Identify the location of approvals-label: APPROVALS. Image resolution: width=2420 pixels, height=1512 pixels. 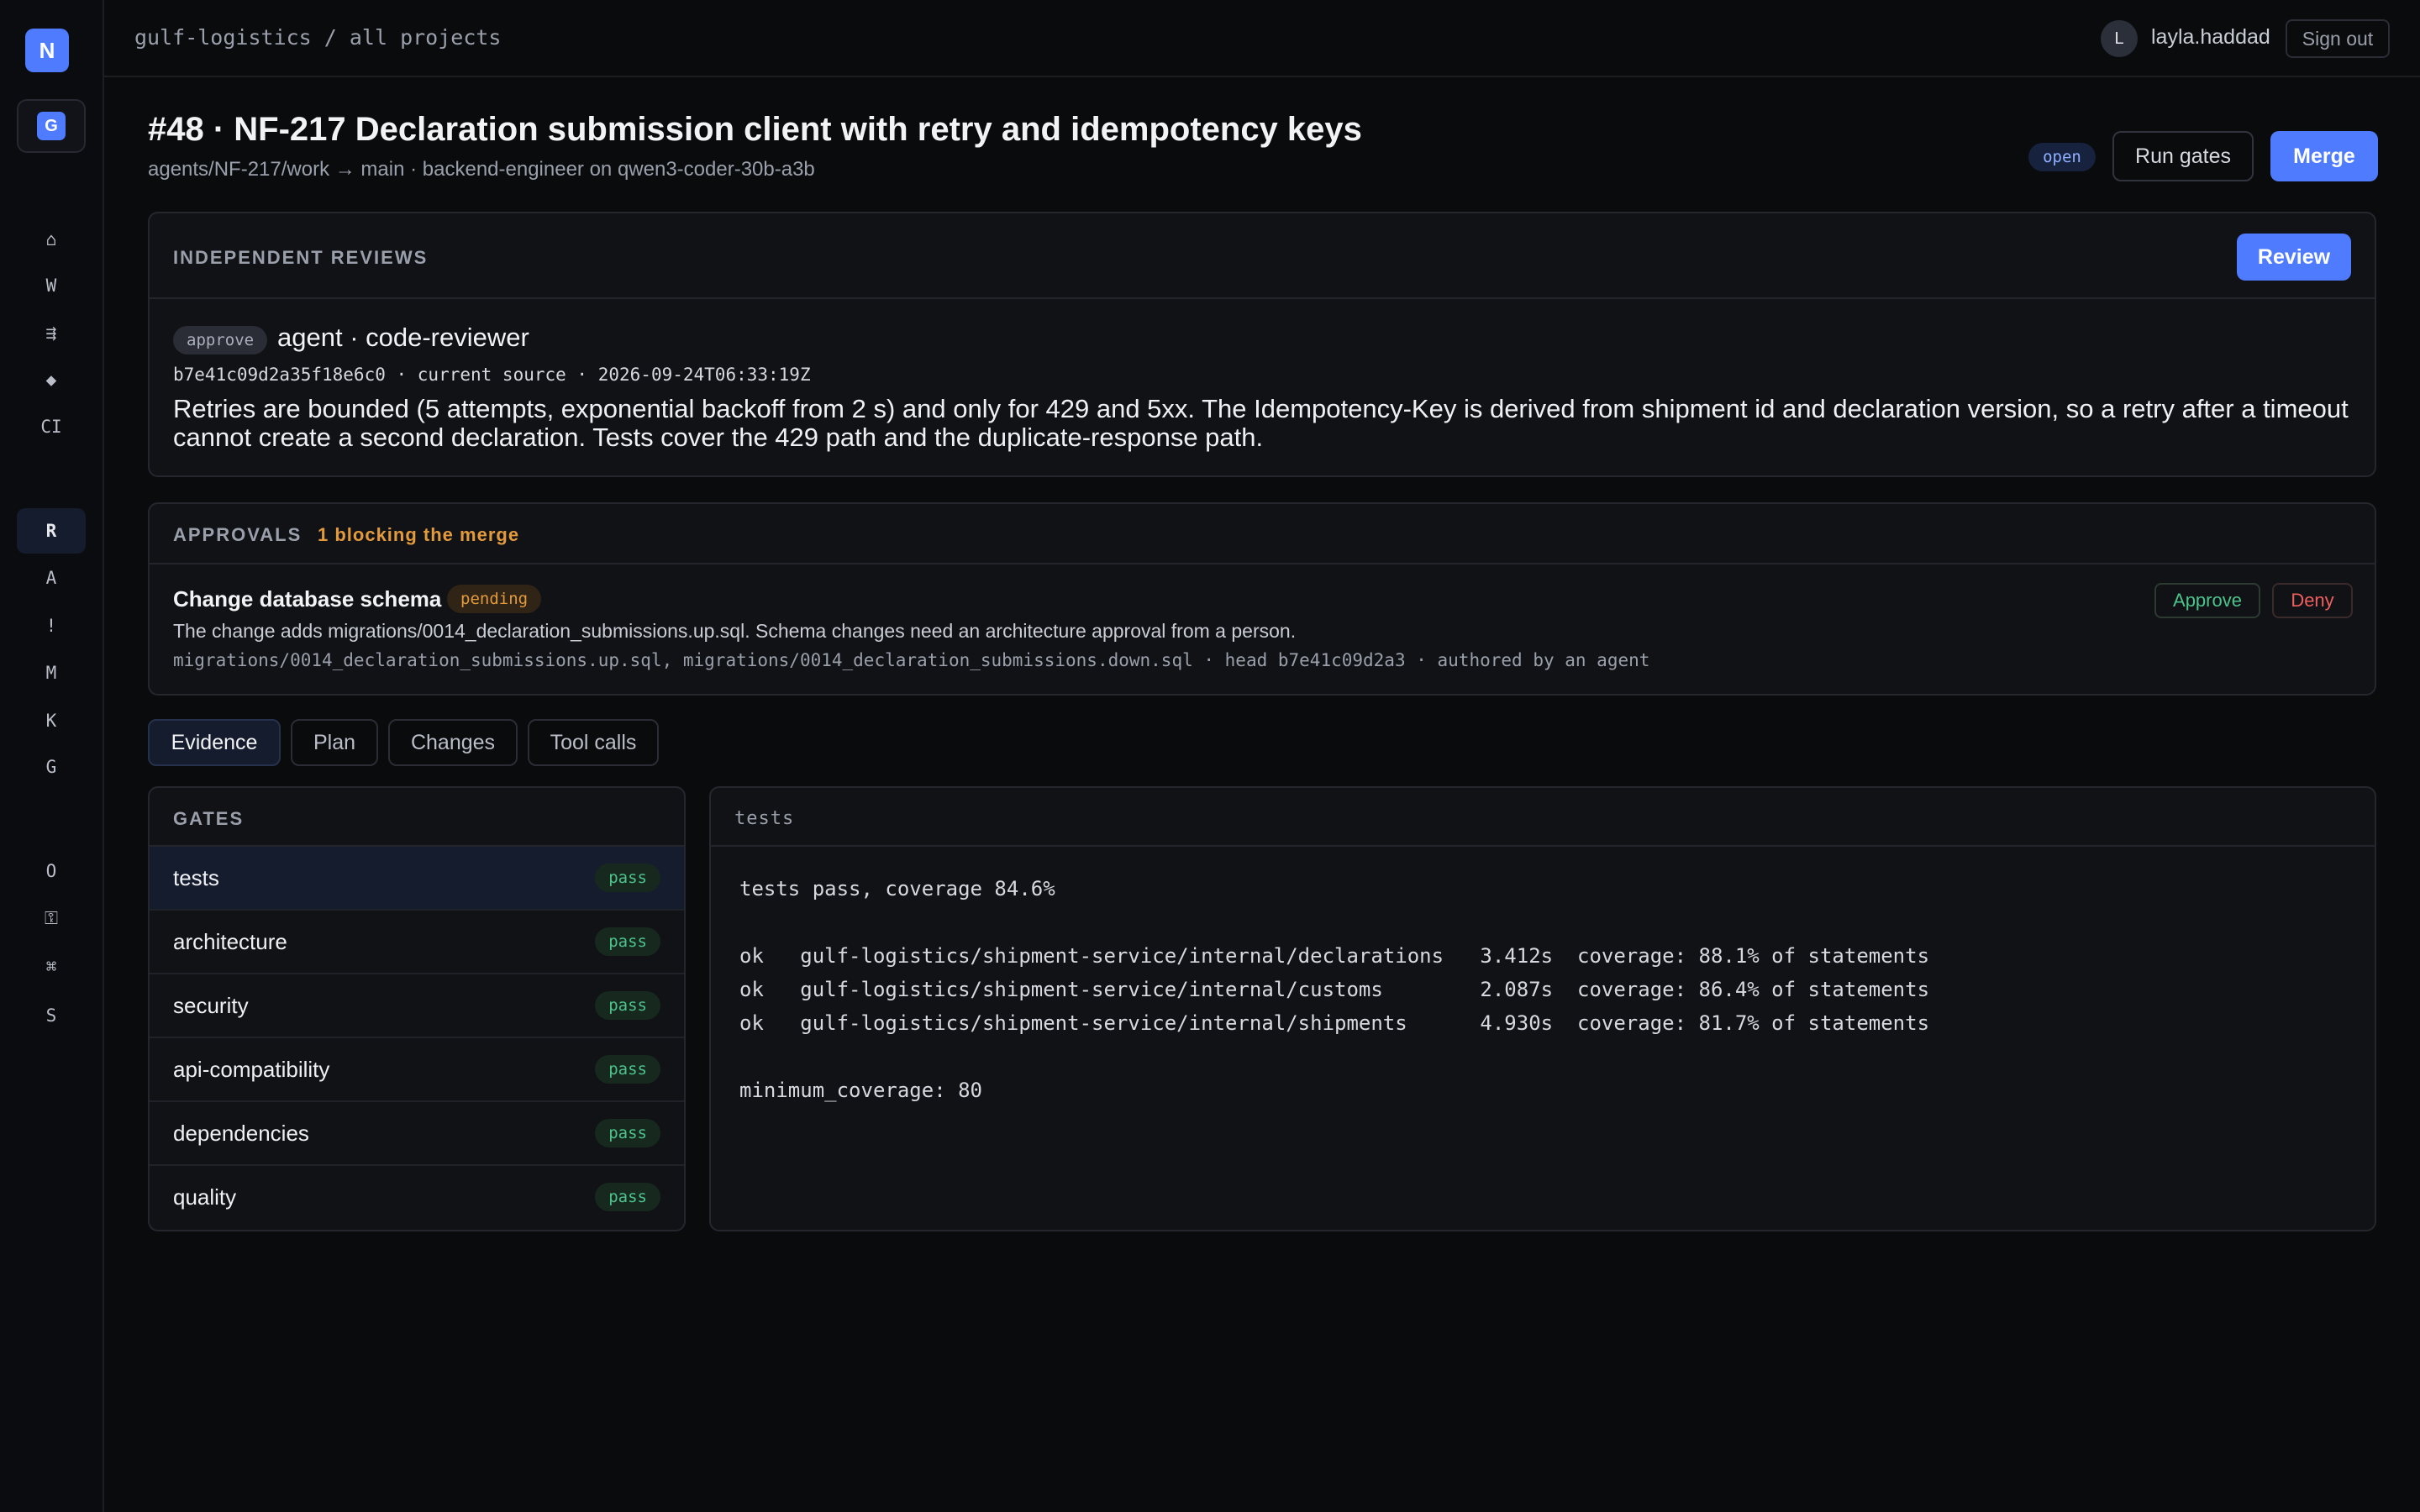
(238, 534).